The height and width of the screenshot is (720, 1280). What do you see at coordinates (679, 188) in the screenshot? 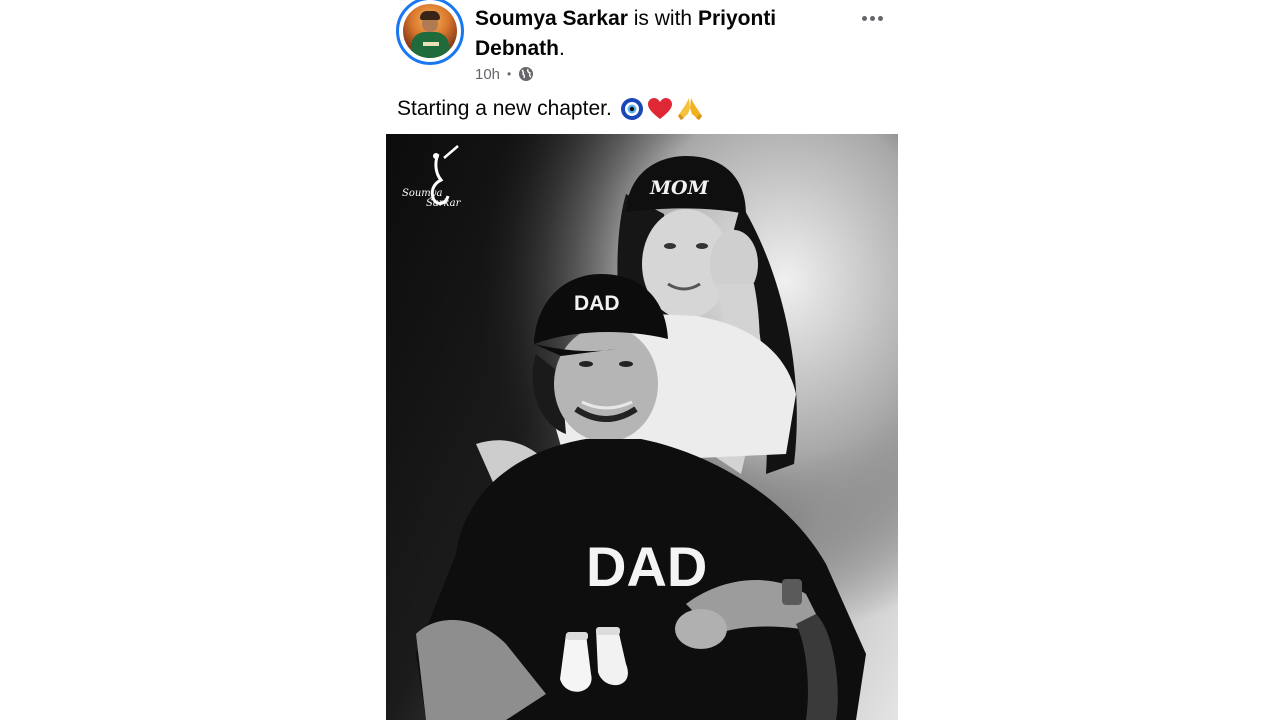
I see `cap-mom-text: MOM` at bounding box center [679, 188].